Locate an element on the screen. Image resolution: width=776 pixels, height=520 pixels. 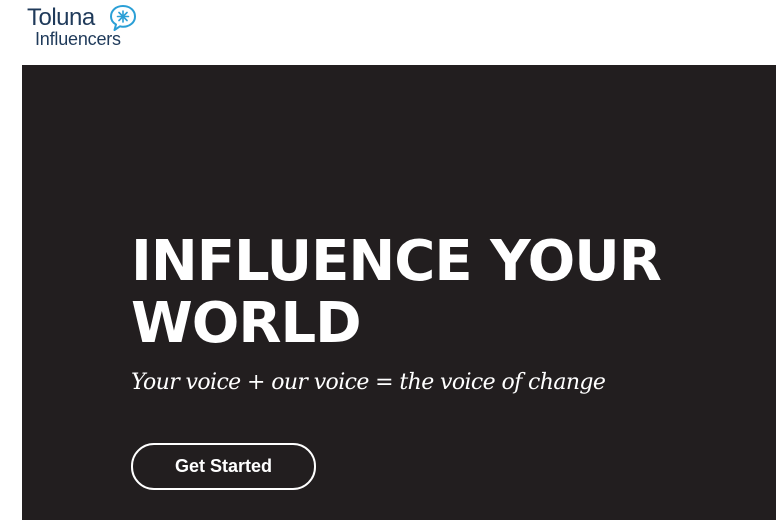
speech-bubble-spark-icon is located at coordinates (123, 18).